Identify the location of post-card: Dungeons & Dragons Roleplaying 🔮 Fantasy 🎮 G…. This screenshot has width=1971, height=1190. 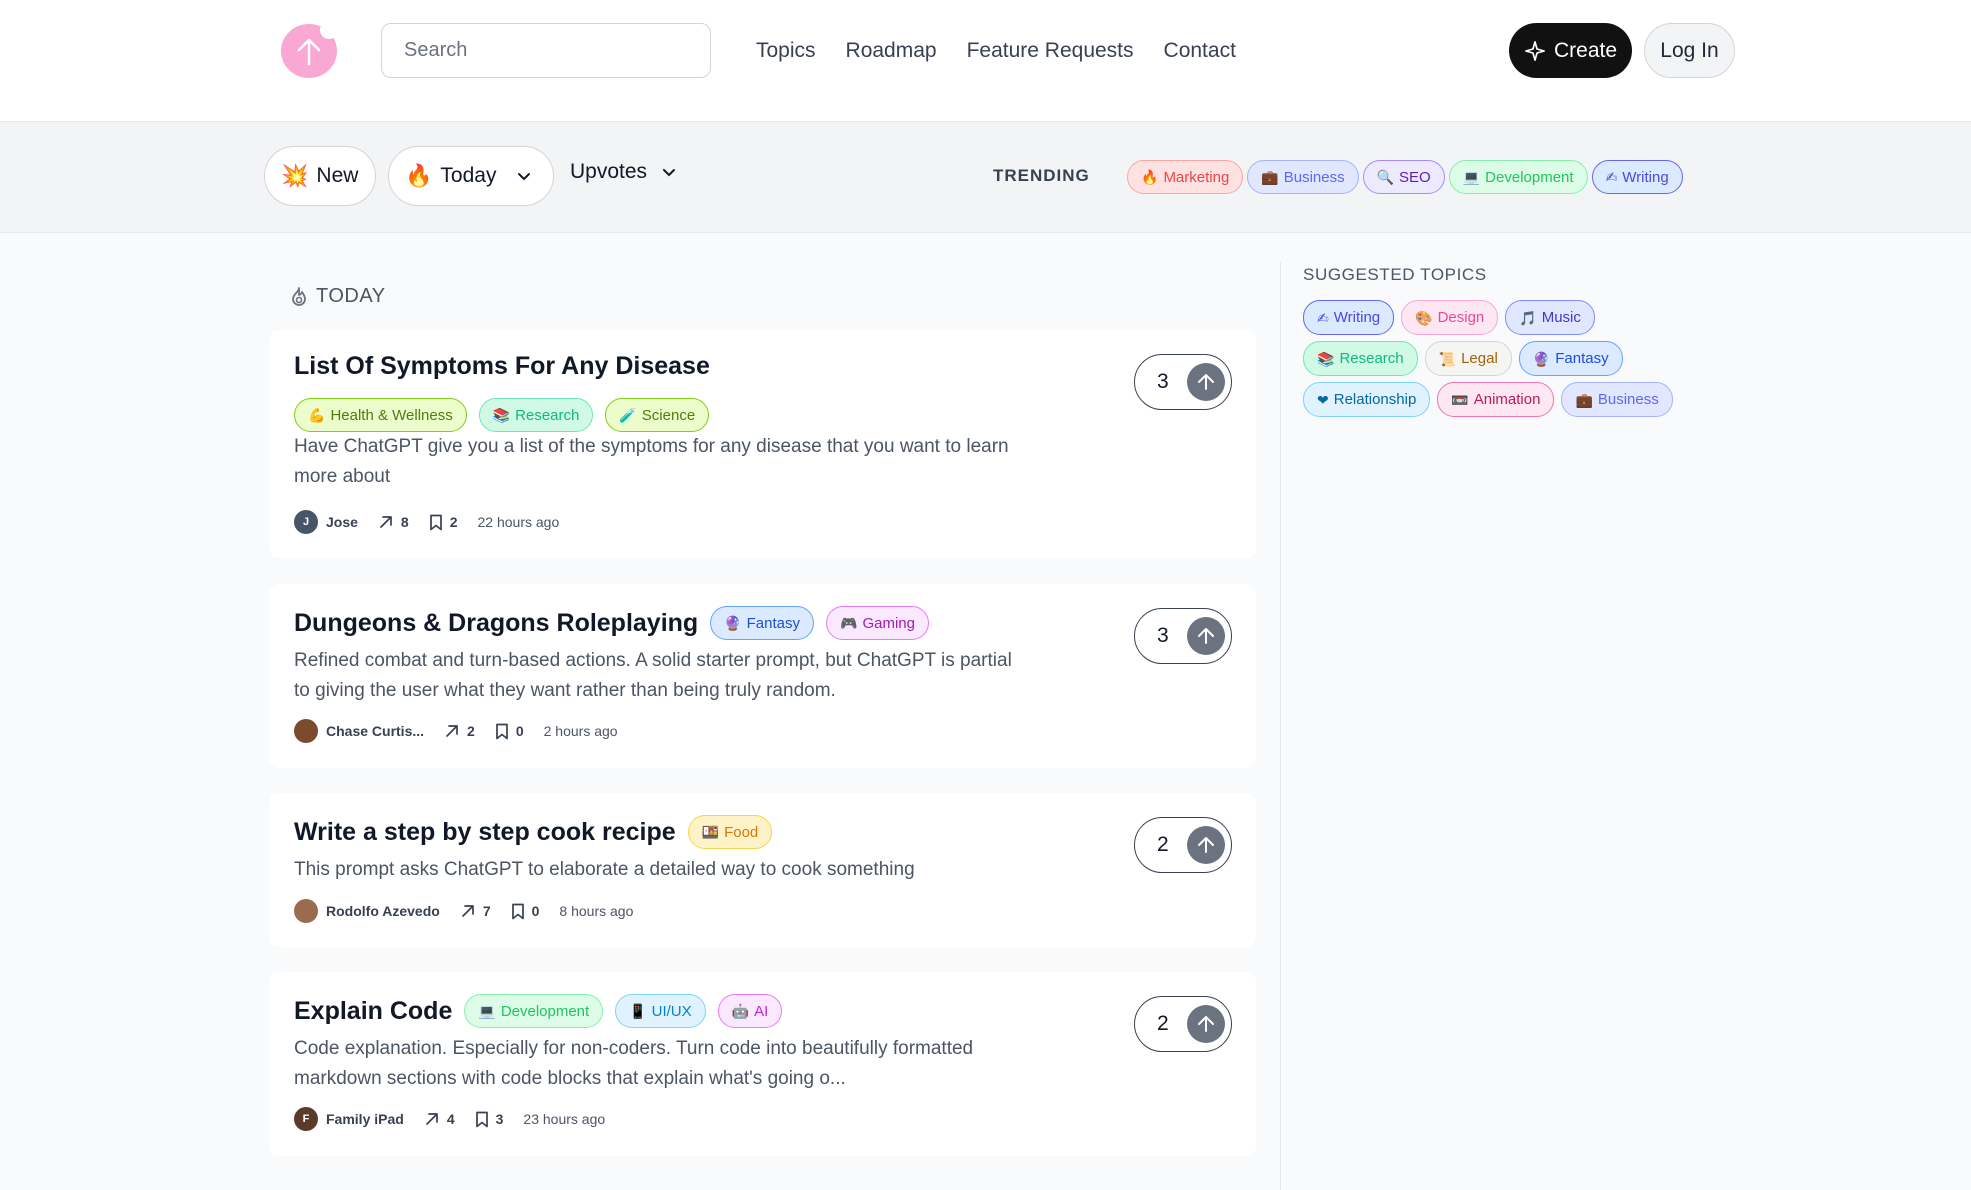
(762, 676).